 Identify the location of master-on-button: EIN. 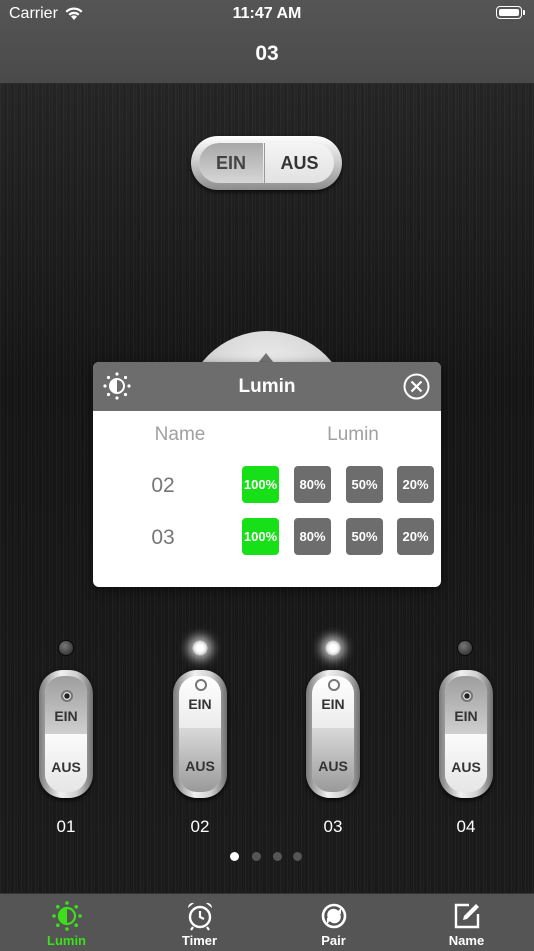
(231, 163).